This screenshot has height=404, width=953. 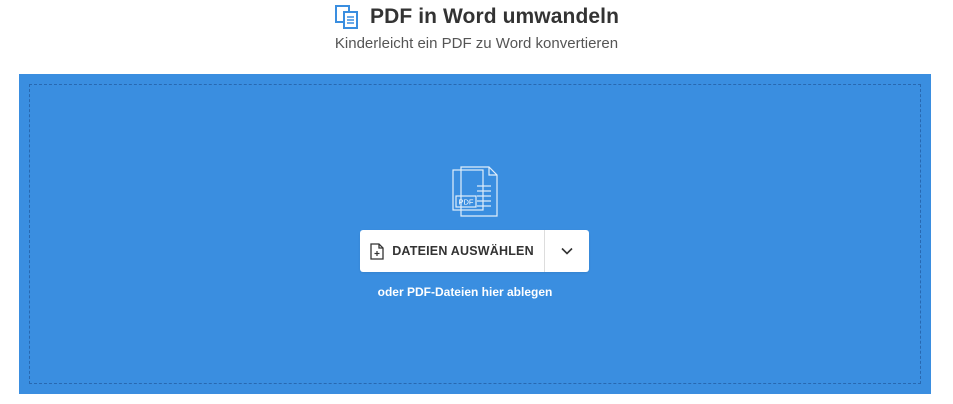 What do you see at coordinates (377, 251) in the screenshot?
I see `file-add-icon` at bounding box center [377, 251].